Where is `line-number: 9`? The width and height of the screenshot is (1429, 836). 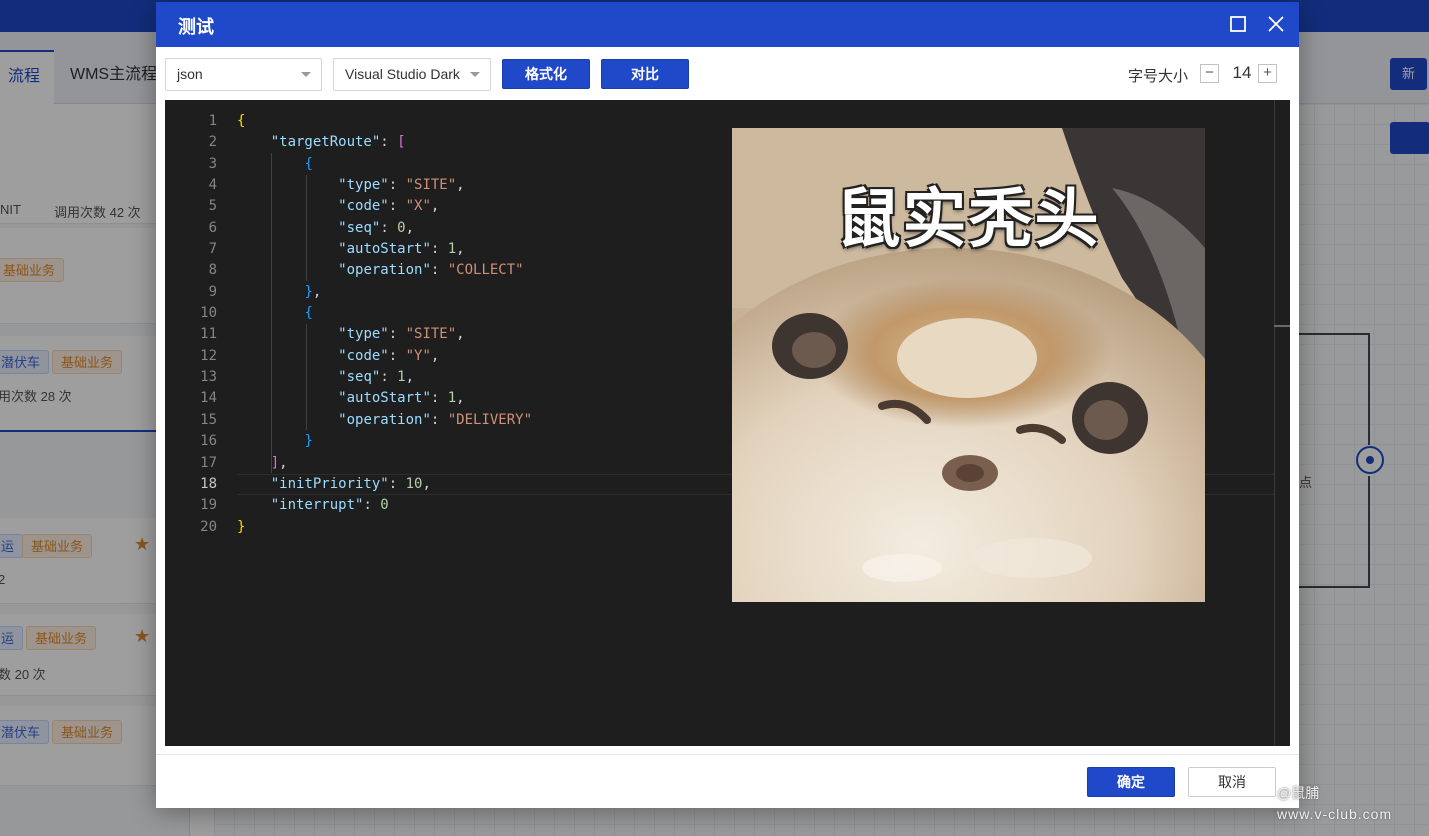 line-number: 9 is located at coordinates (212, 291).